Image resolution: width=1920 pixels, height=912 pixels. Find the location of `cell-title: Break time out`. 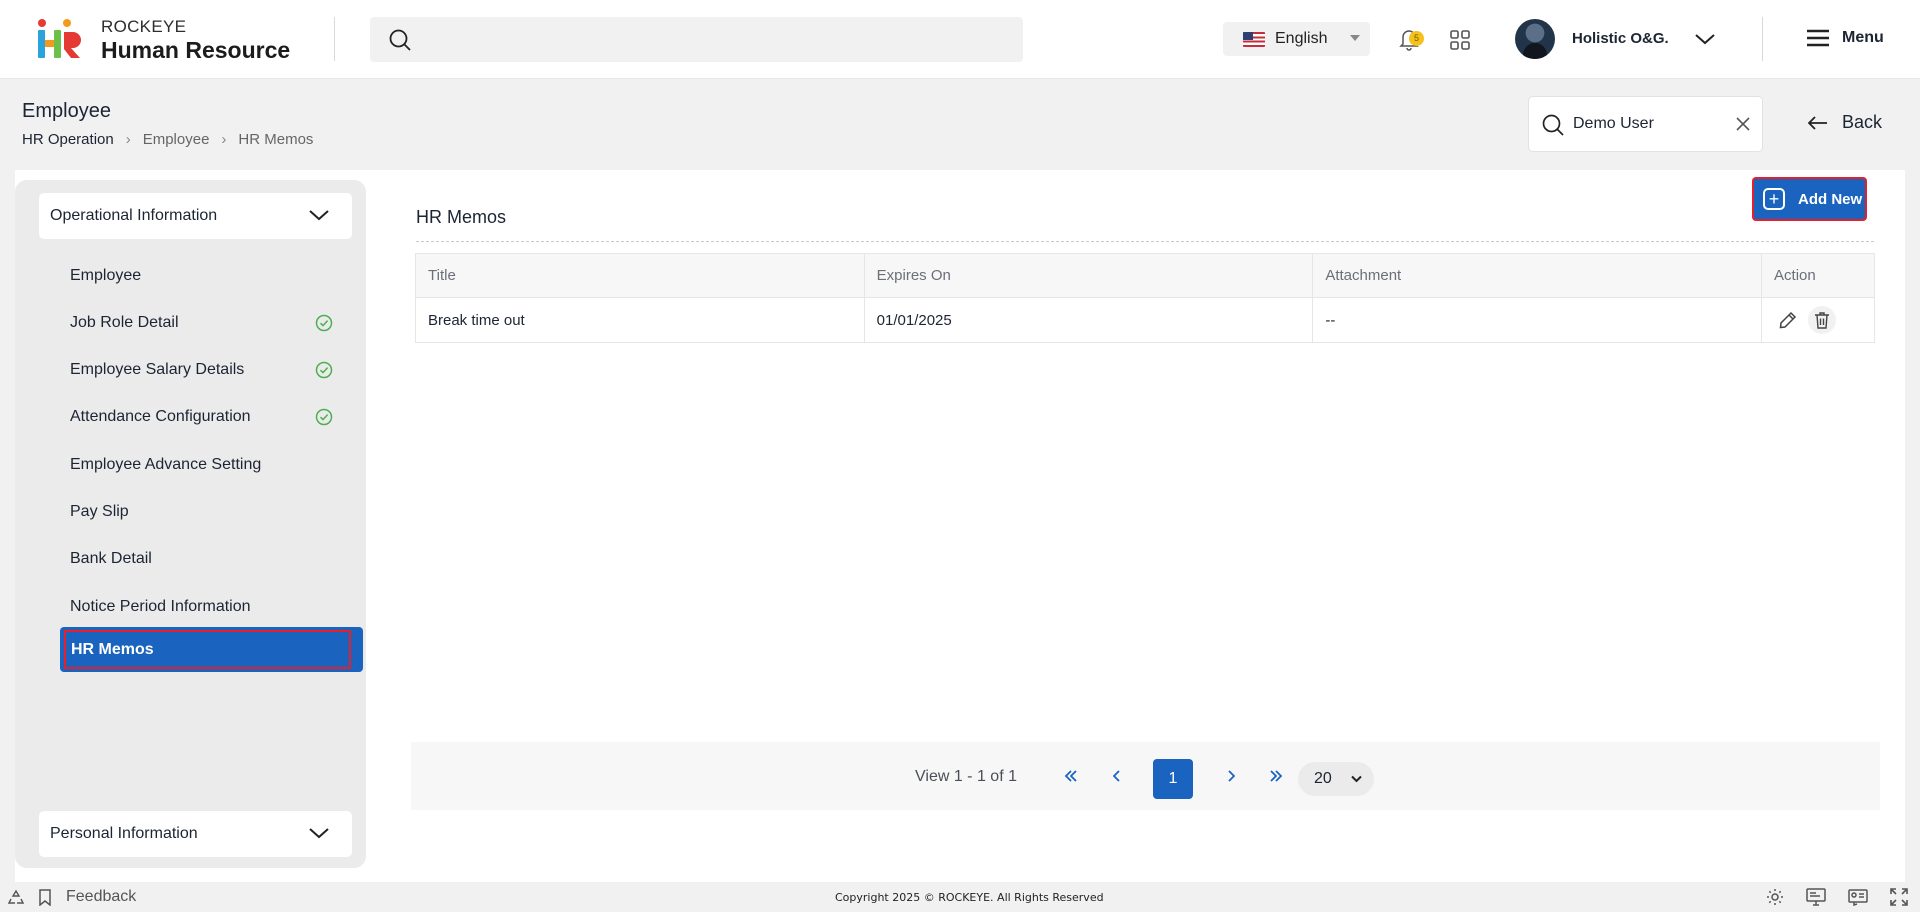

cell-title: Break time out is located at coordinates (640, 320).